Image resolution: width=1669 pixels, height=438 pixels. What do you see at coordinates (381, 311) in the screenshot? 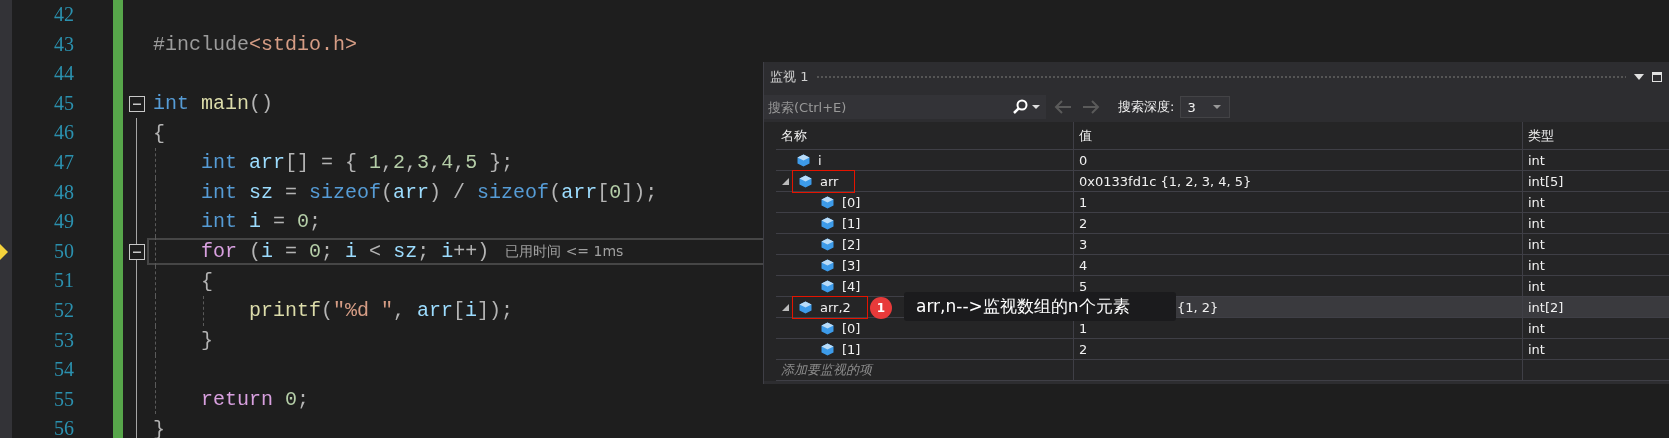
I see `code-line: printf("%d ", arr[i]);` at bounding box center [381, 311].